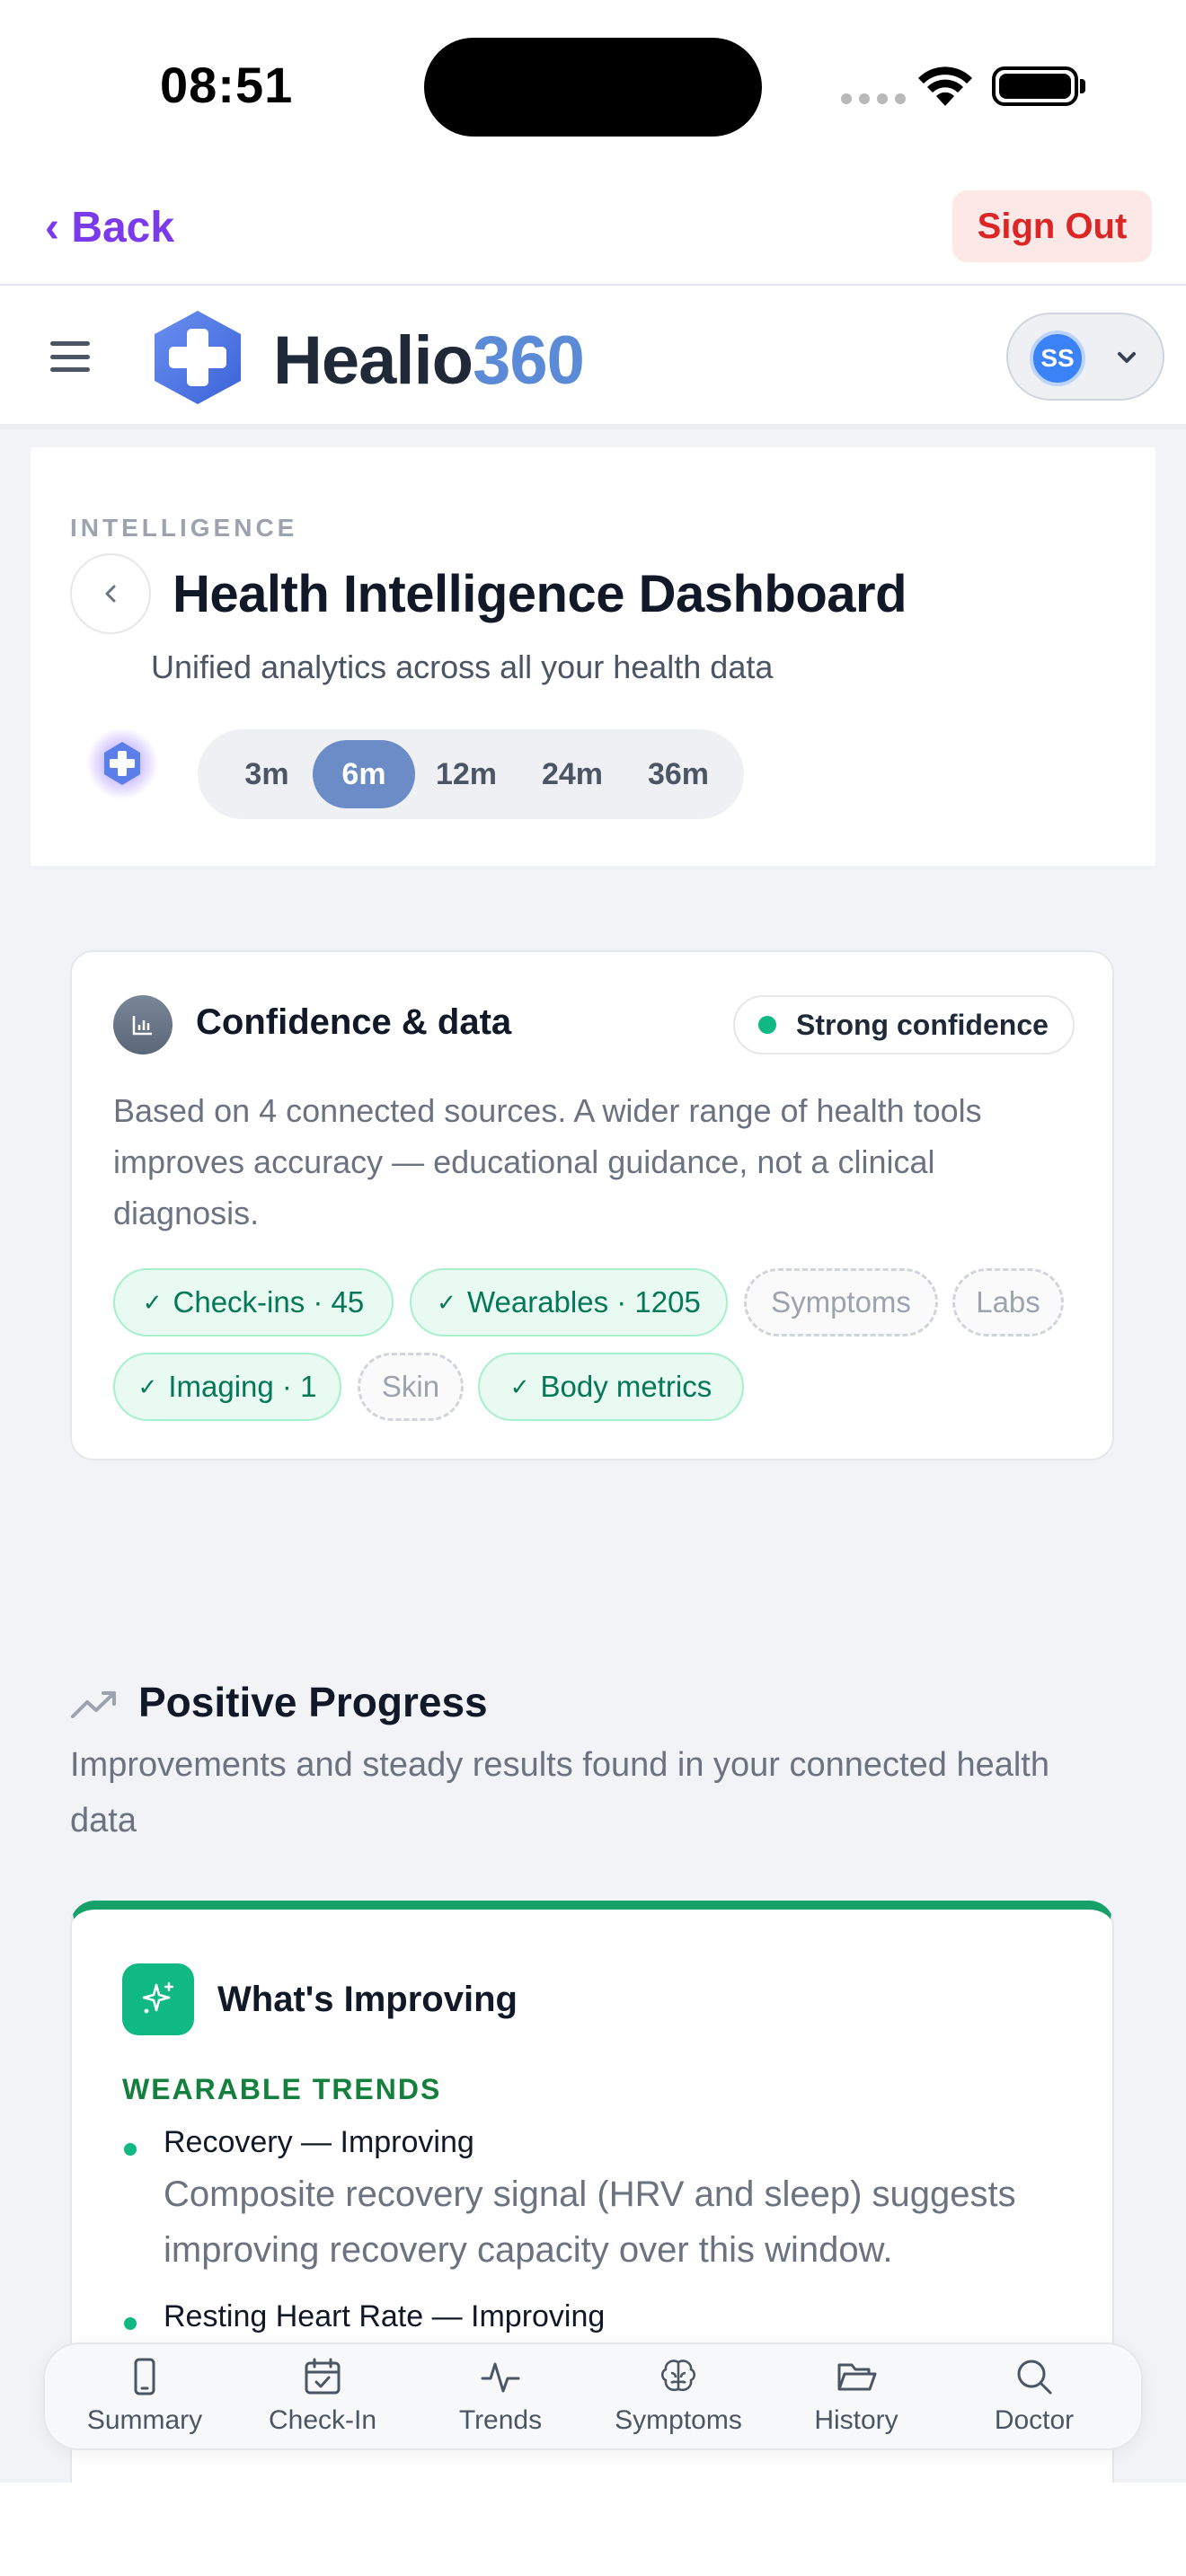 The width and height of the screenshot is (1186, 2576). I want to click on battery-cap, so click(1082, 86).